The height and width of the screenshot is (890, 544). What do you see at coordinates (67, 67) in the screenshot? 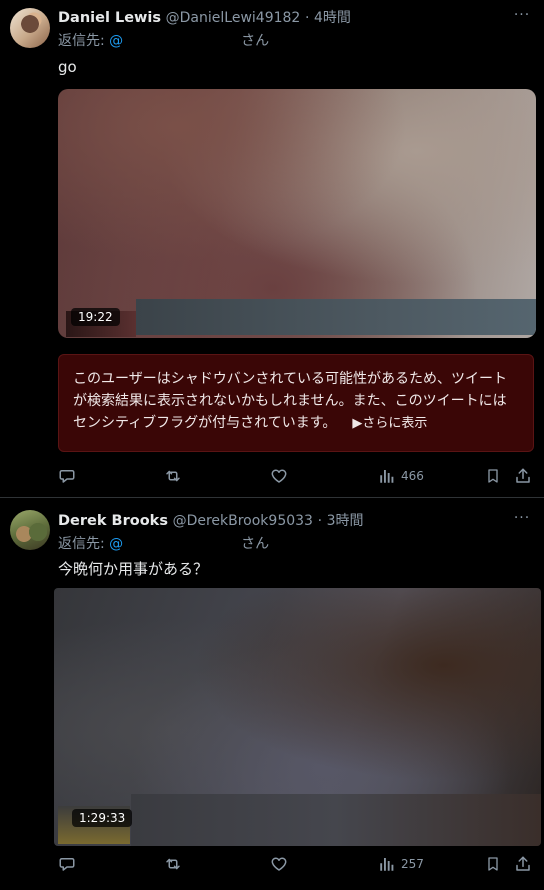
I see `tweet-text: go` at bounding box center [67, 67].